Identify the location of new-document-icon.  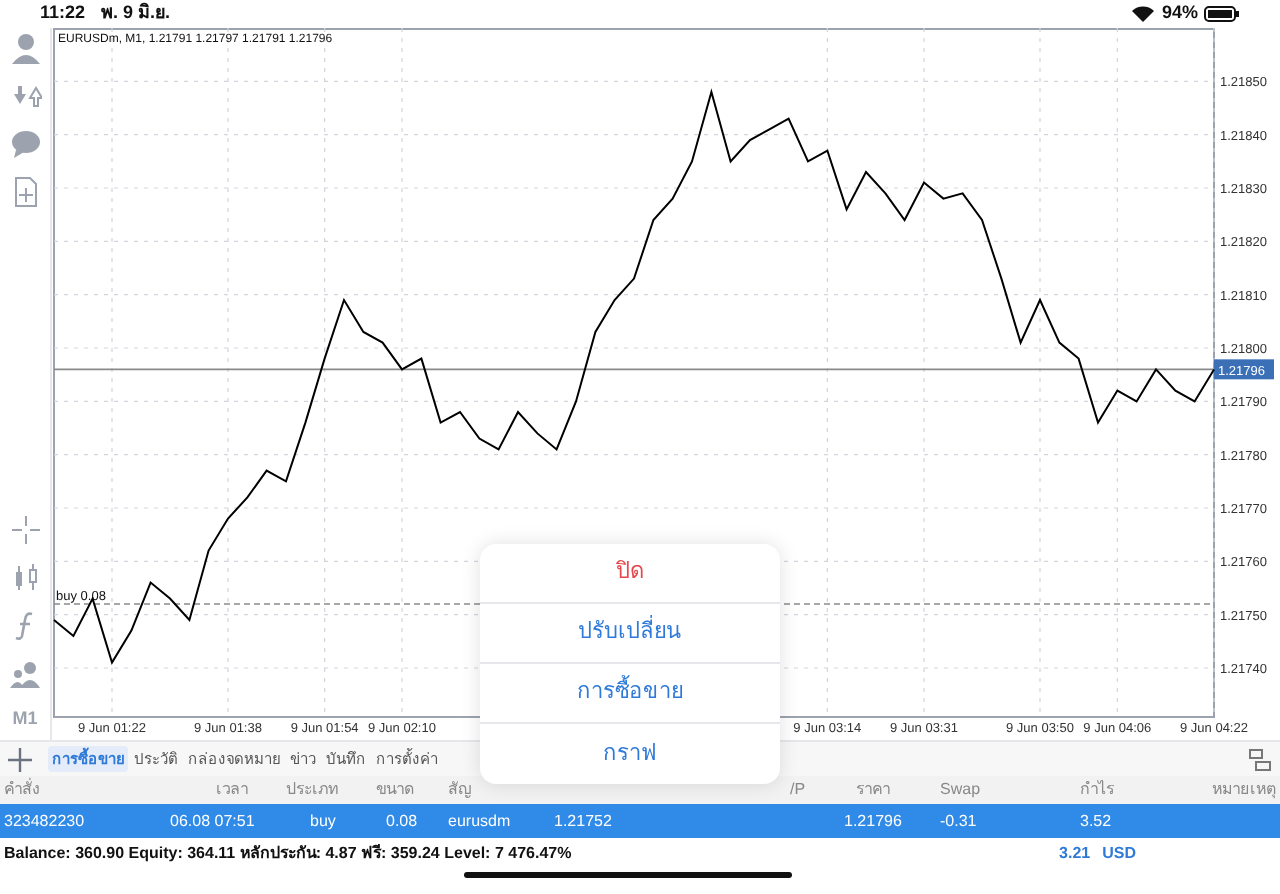
(25, 192).